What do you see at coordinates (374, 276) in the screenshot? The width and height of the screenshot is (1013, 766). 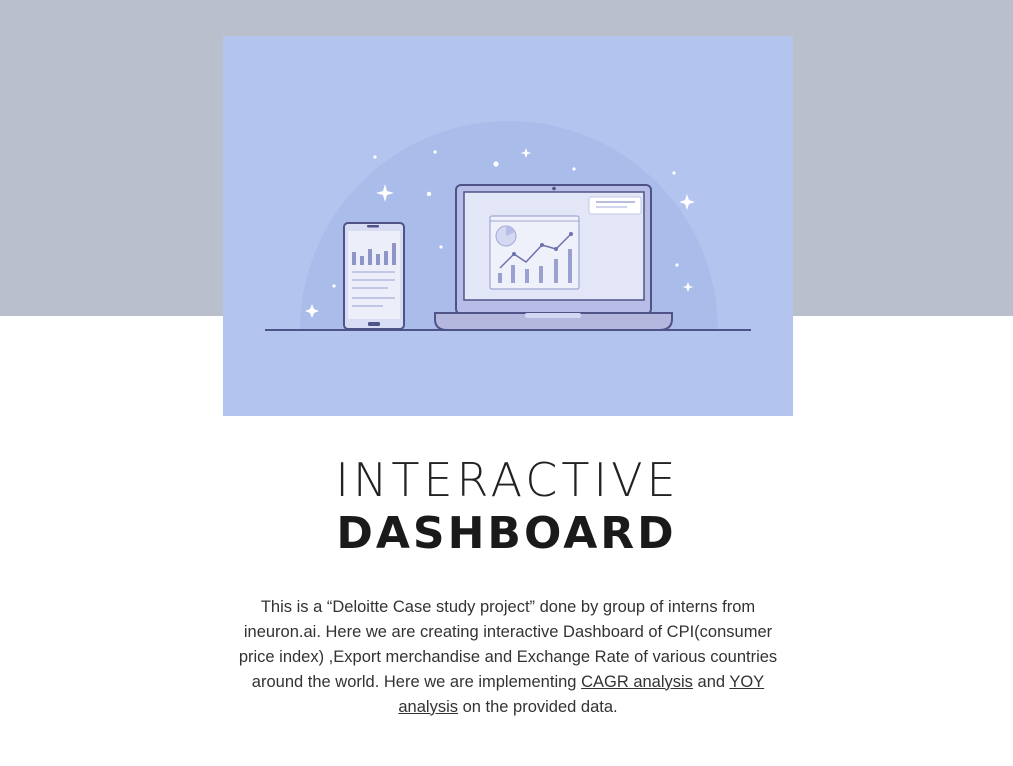 I see `phone-icon` at bounding box center [374, 276].